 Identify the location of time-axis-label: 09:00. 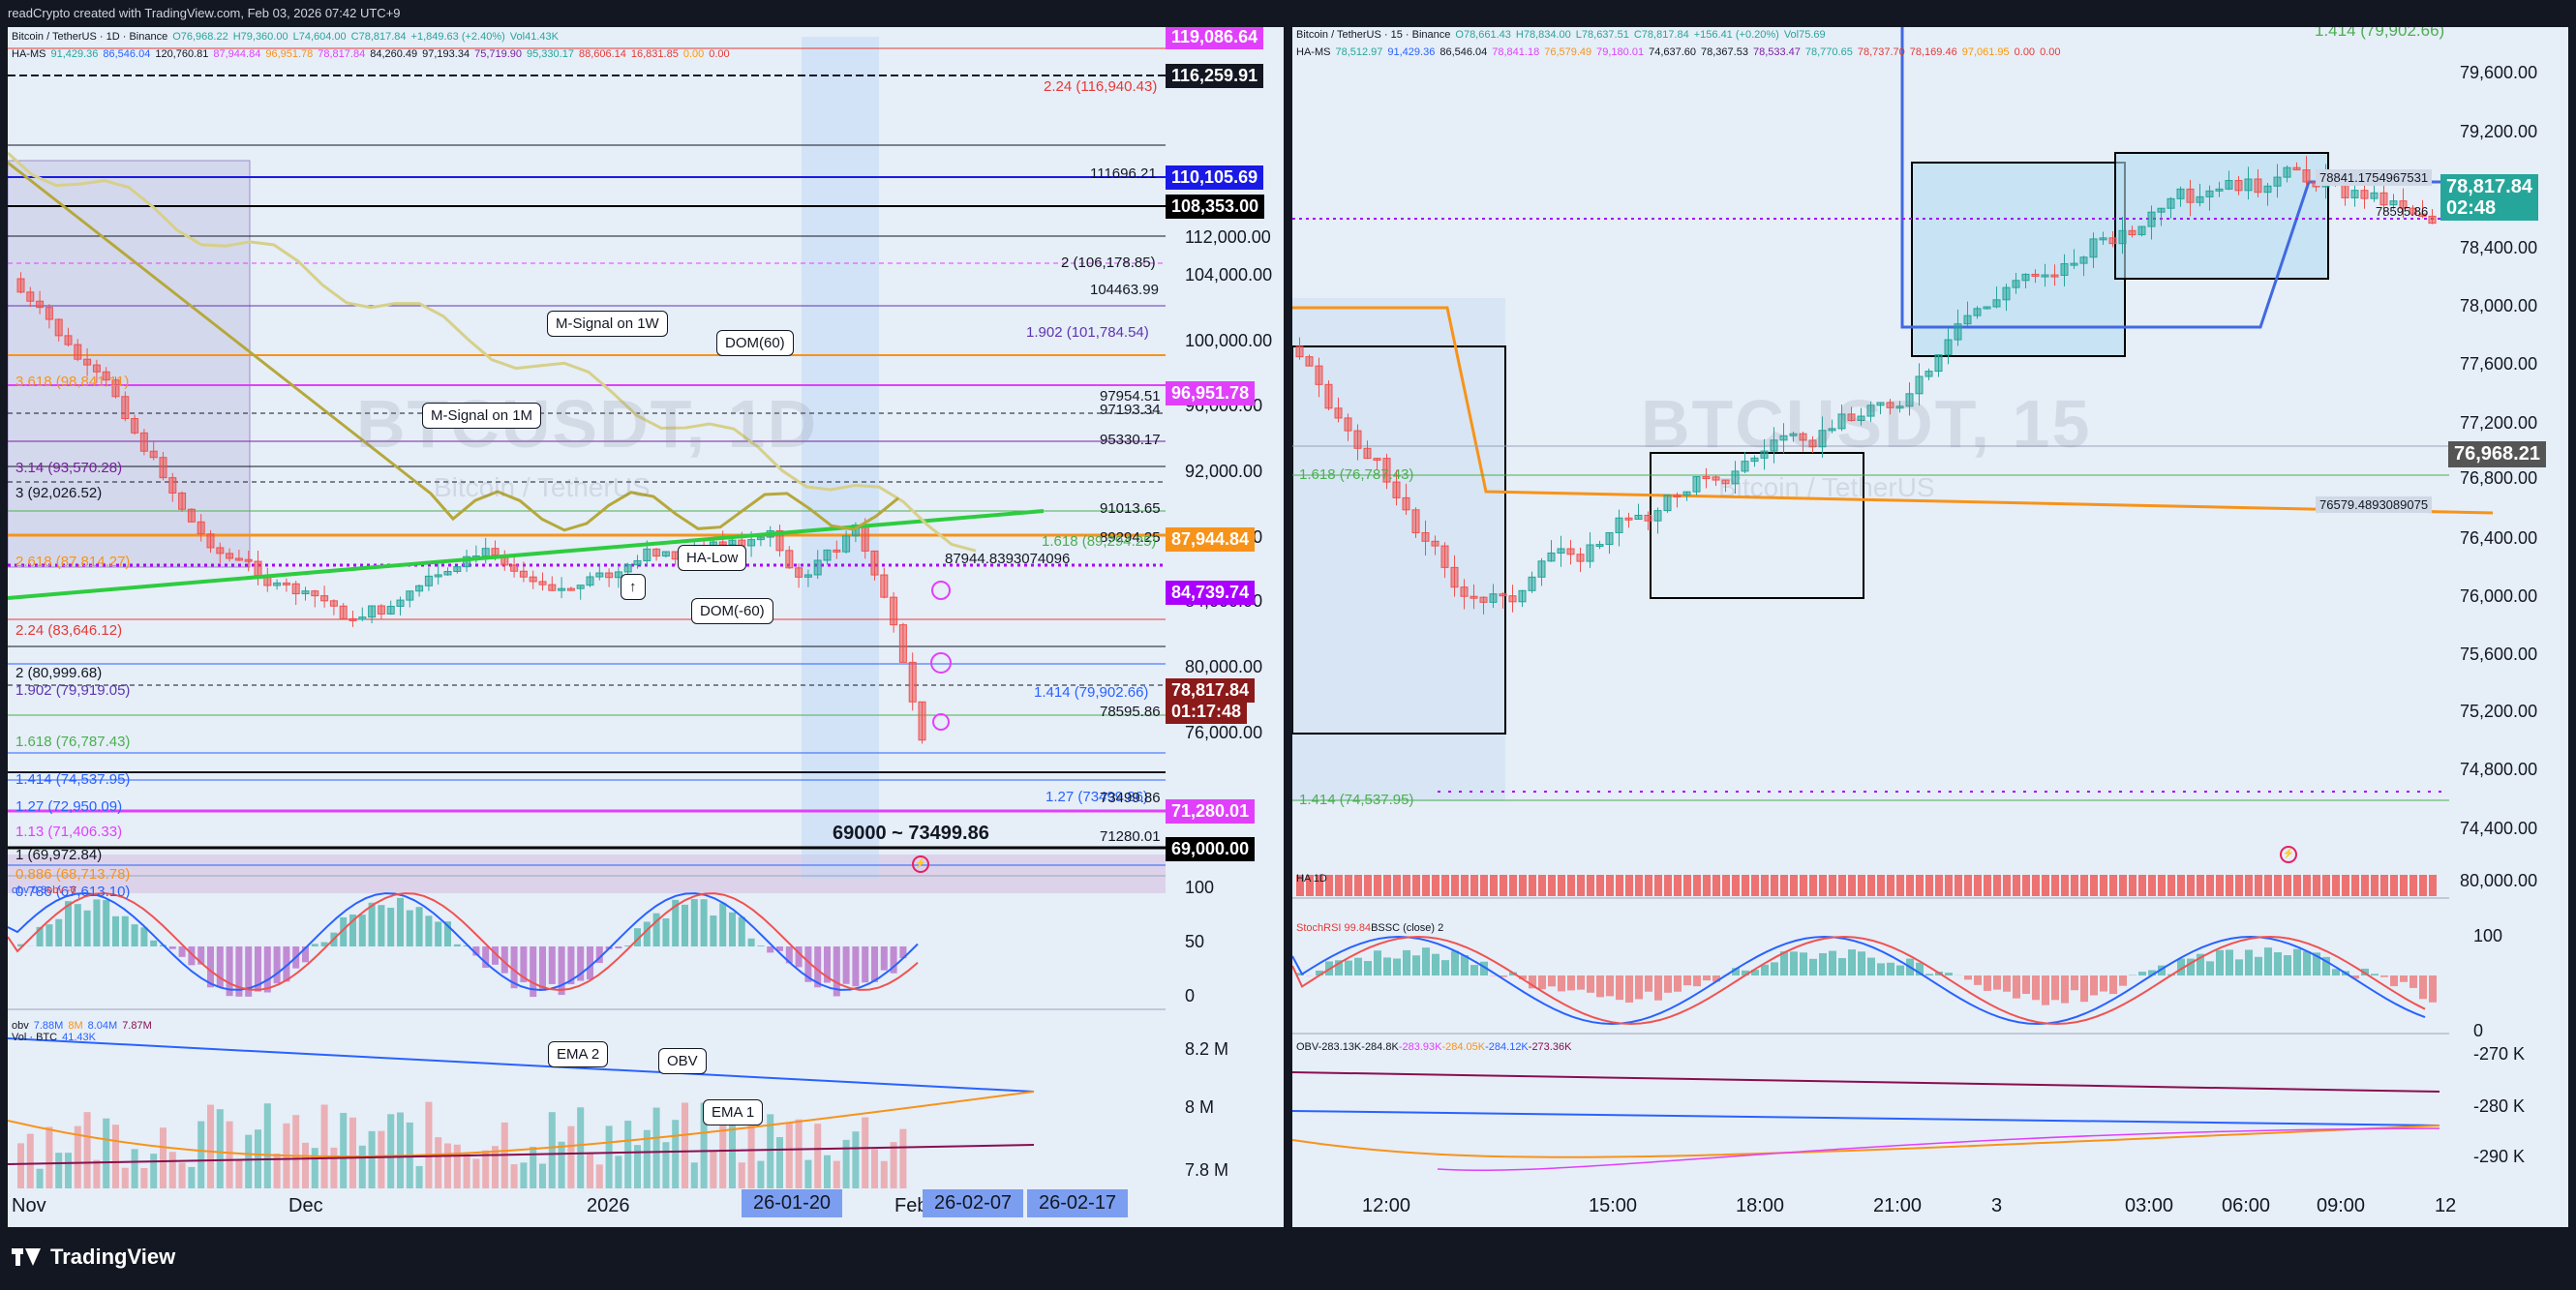
(2341, 1205).